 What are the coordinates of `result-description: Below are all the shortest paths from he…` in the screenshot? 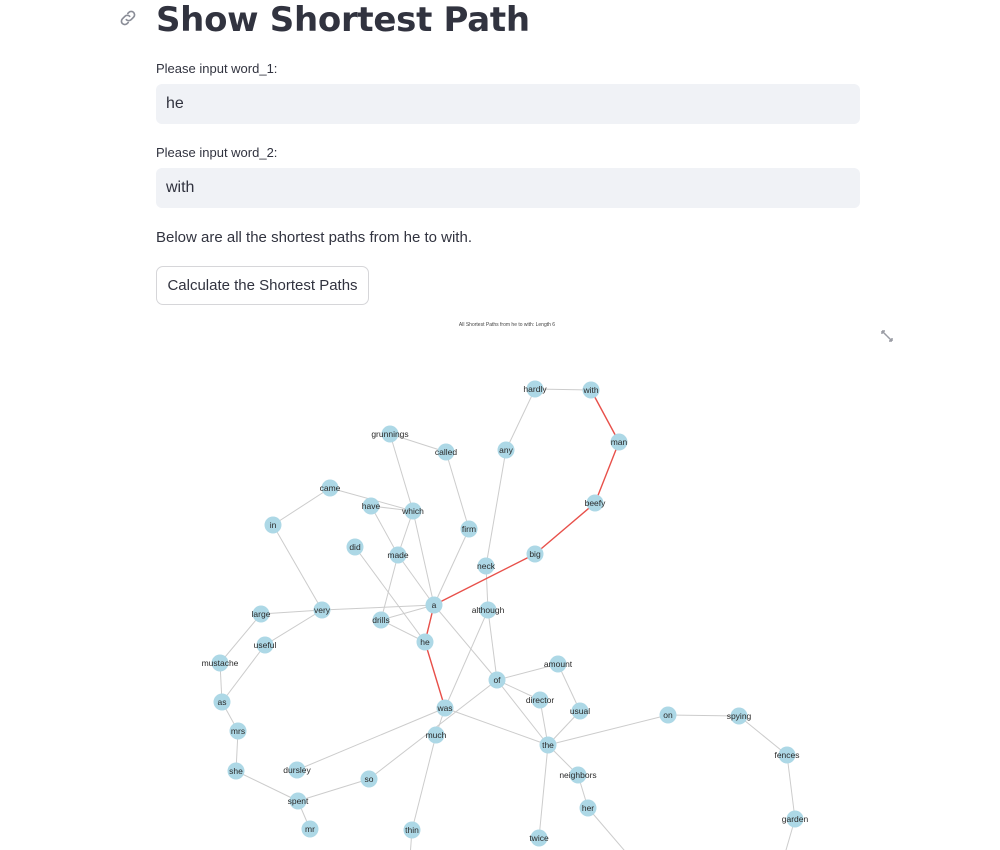 It's located at (314, 237).